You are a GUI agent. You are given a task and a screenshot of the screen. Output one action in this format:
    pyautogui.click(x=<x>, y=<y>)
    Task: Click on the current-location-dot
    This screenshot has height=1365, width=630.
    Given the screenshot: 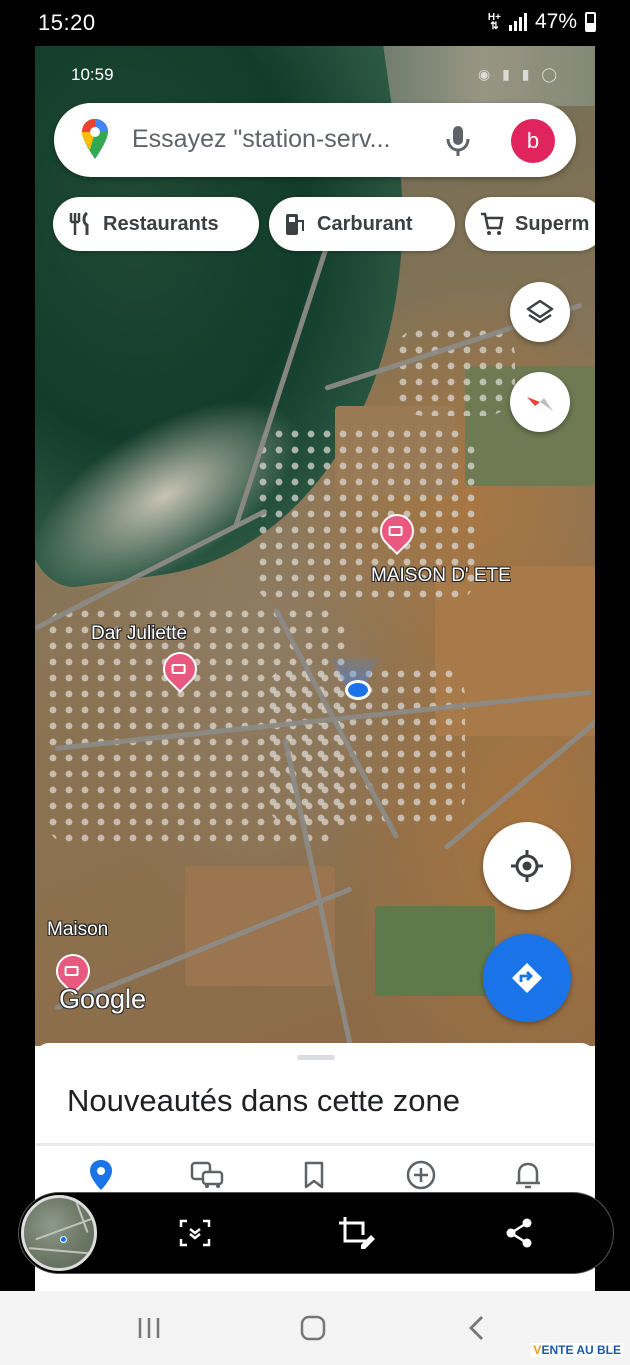 What is the action you would take?
    pyautogui.click(x=358, y=690)
    